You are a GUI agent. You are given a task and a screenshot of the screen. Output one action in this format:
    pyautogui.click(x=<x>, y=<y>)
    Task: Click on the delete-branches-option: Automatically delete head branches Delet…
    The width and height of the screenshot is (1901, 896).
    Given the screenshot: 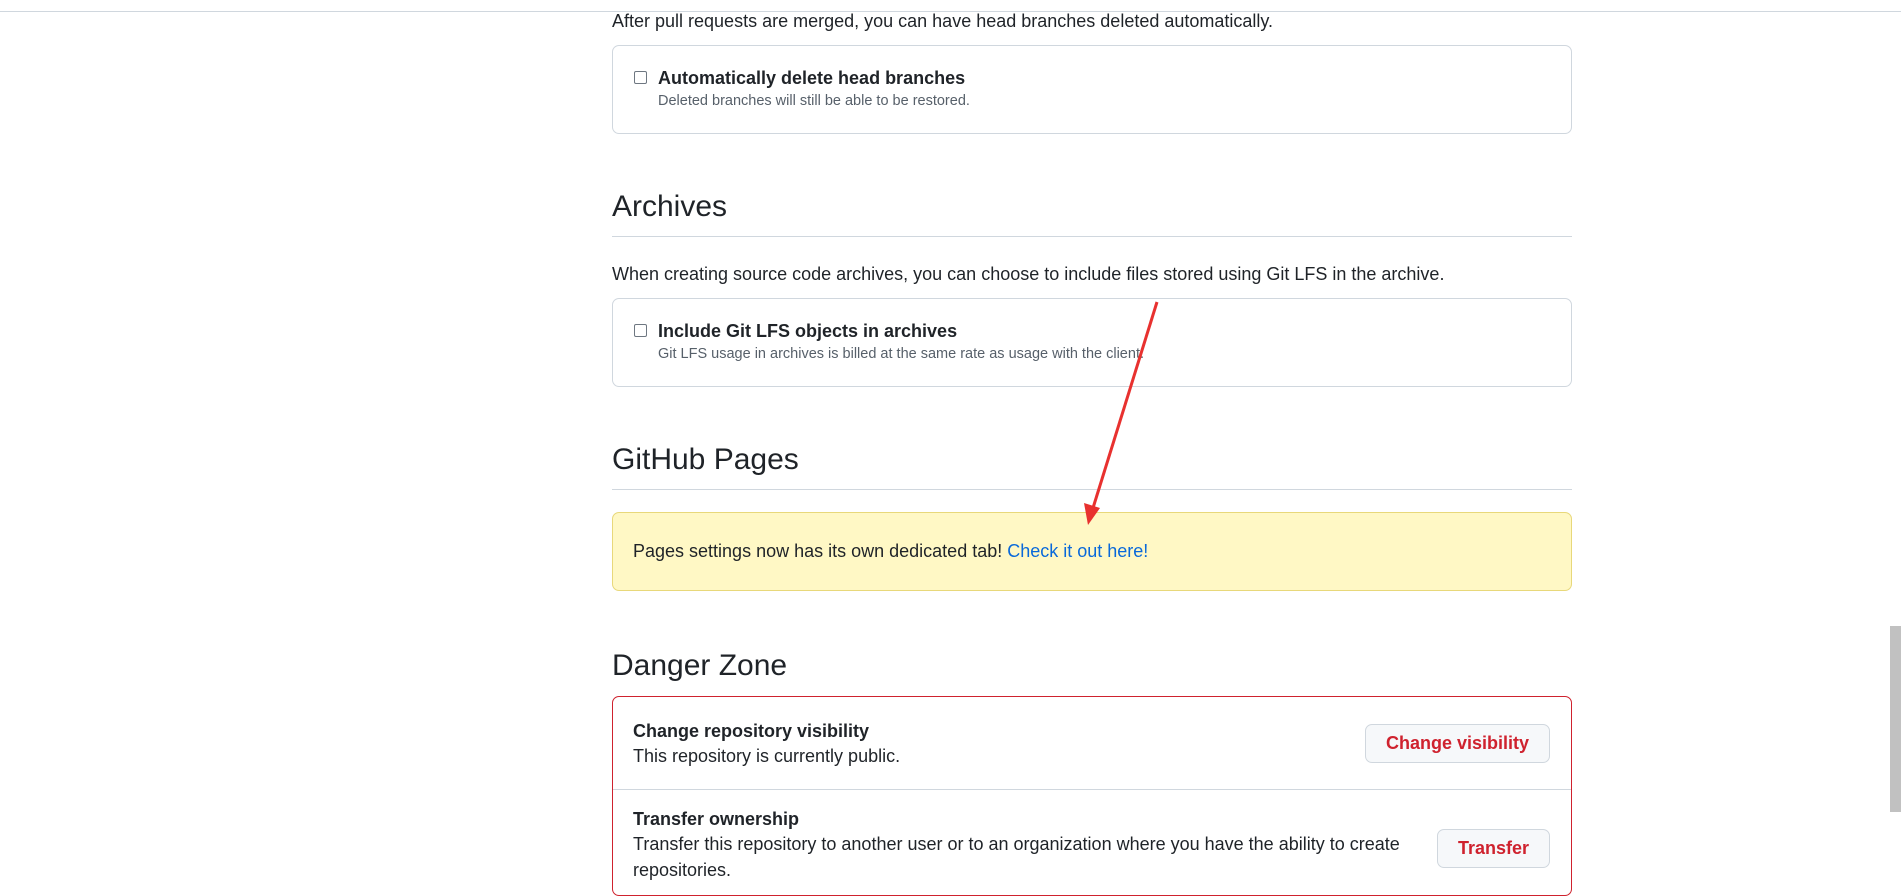 What is the action you would take?
    pyautogui.click(x=1092, y=89)
    